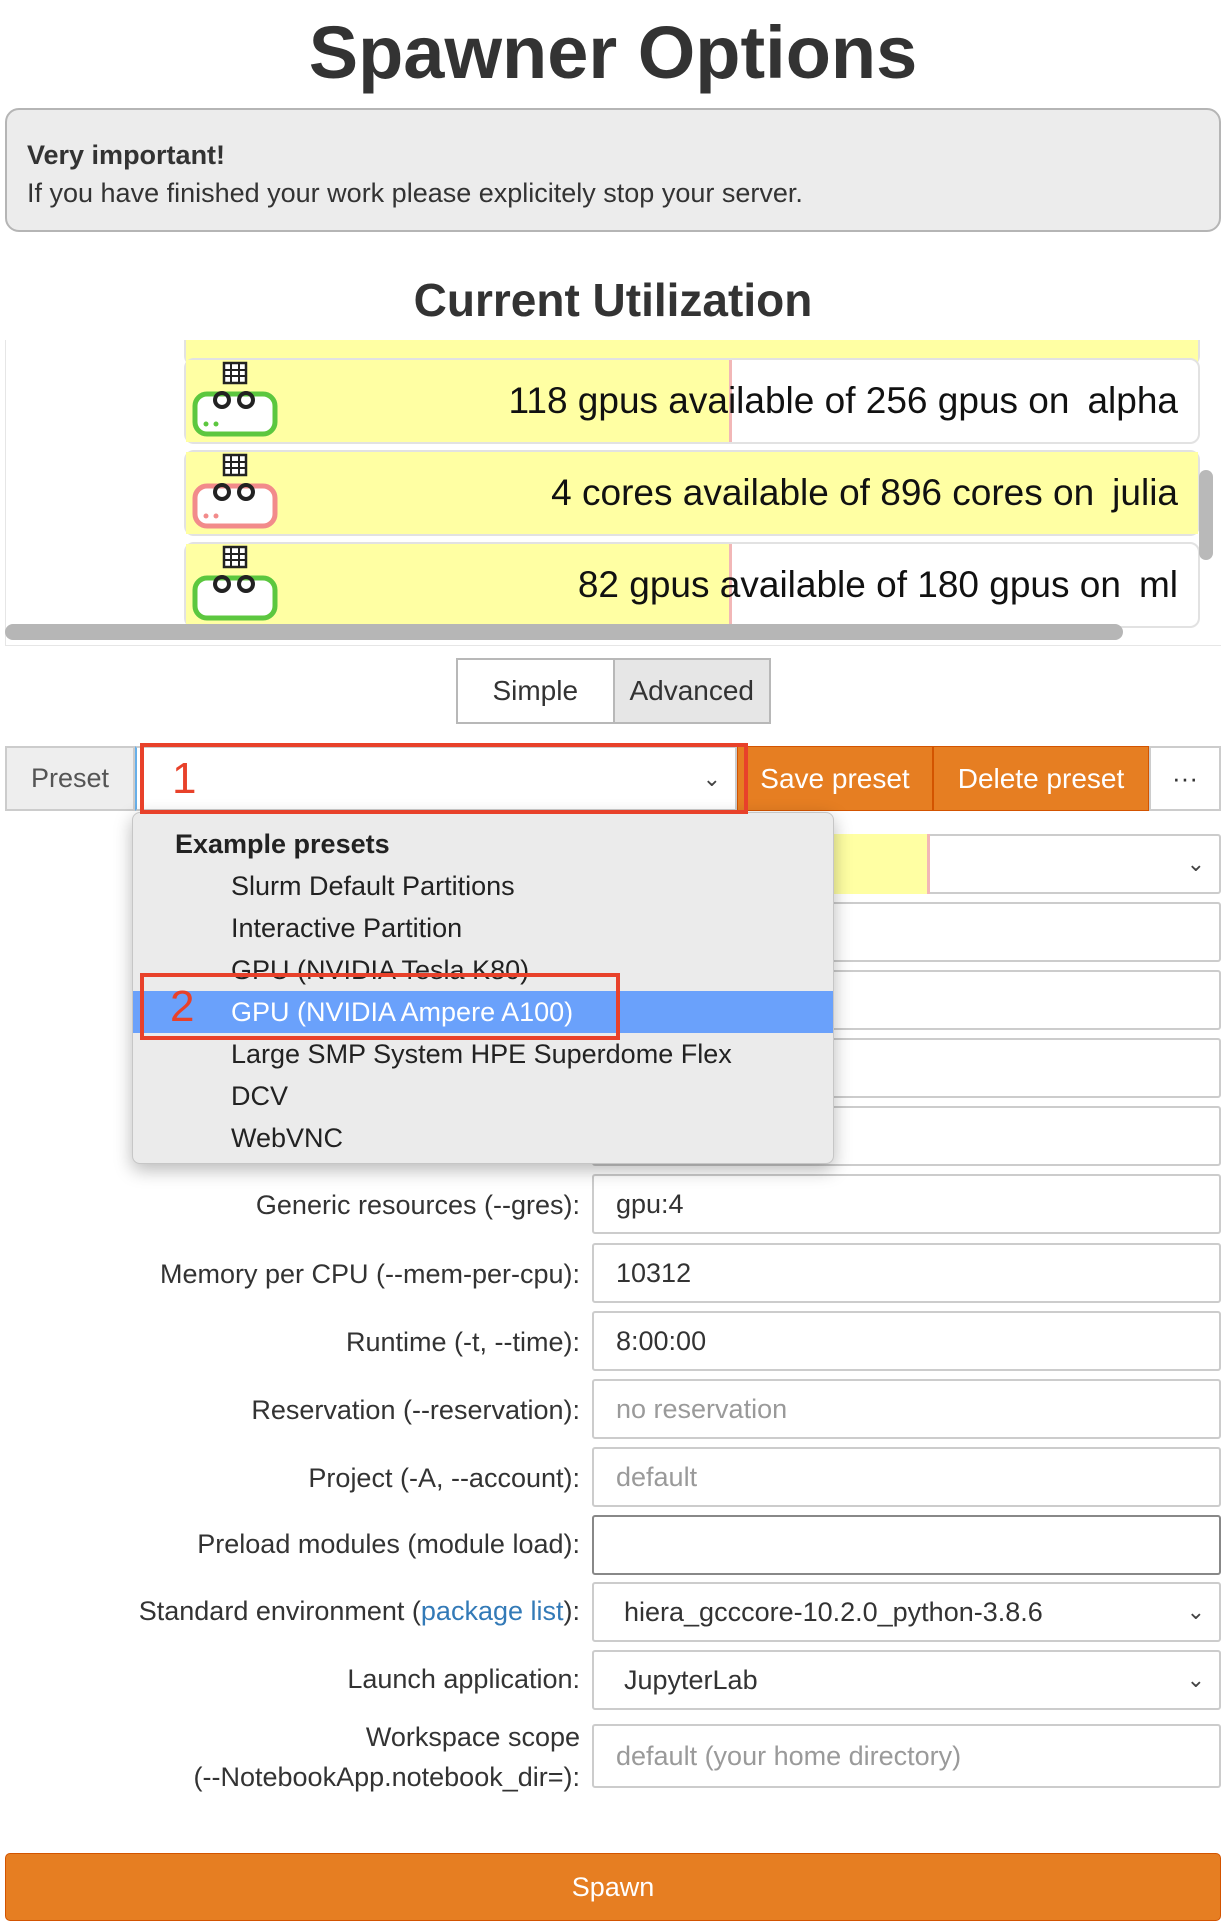 Image resolution: width=1226 pixels, height=1926 pixels. I want to click on application-label: Launch application:, so click(463, 1679).